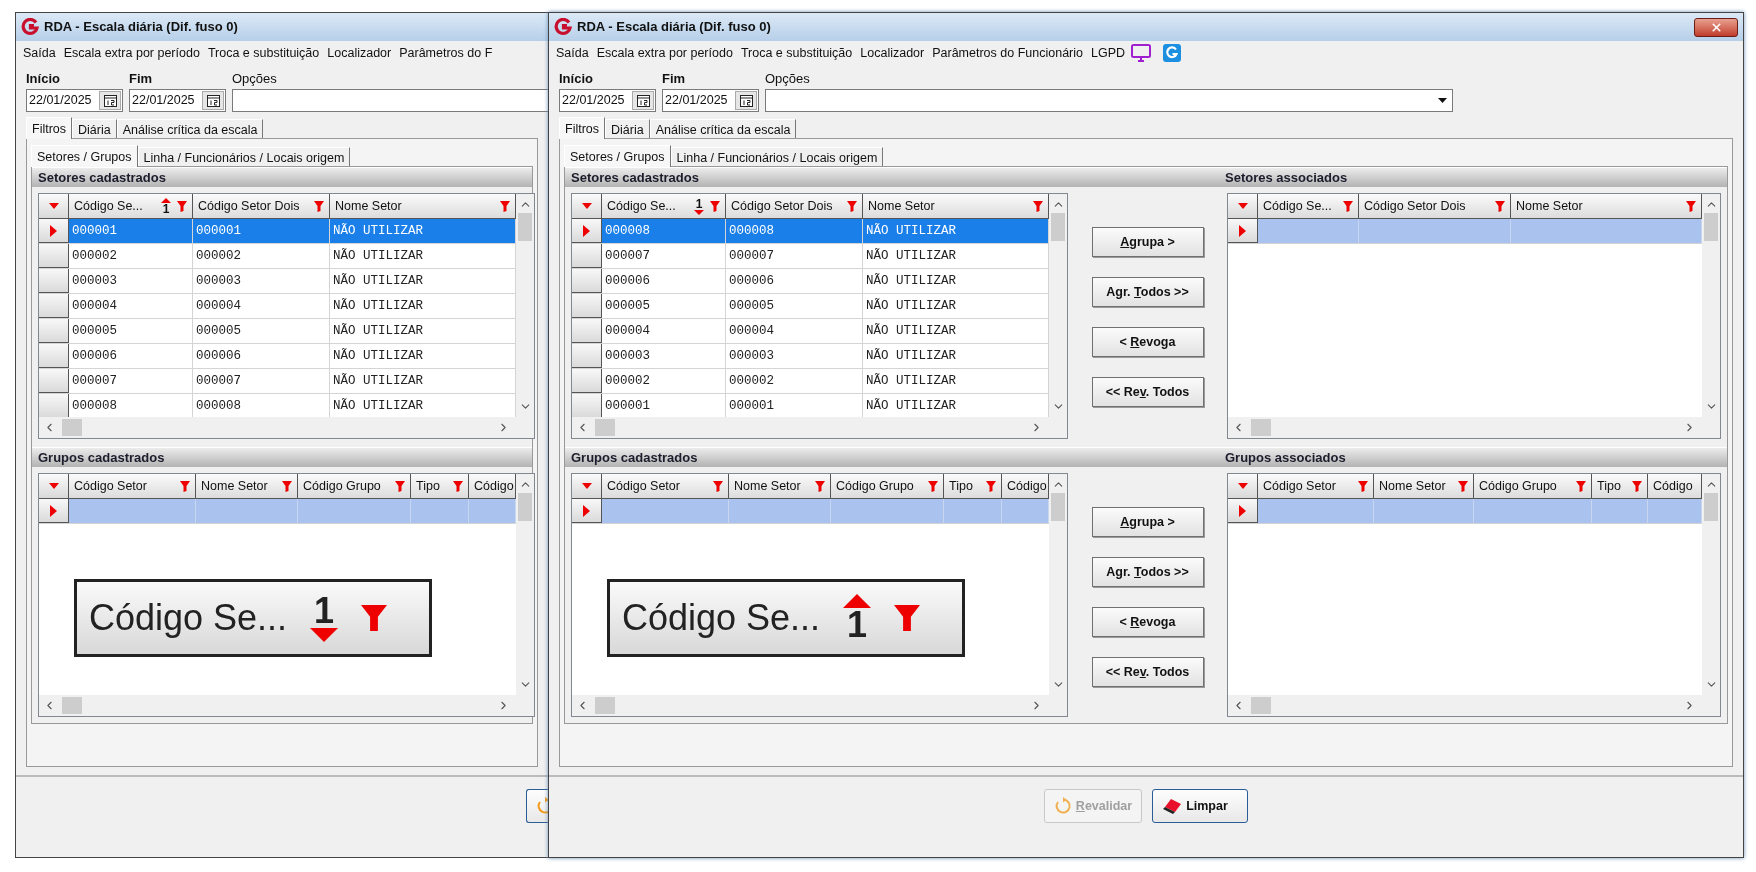 This screenshot has width=1756, height=872. I want to click on dropdown-icon, so click(1442, 100).